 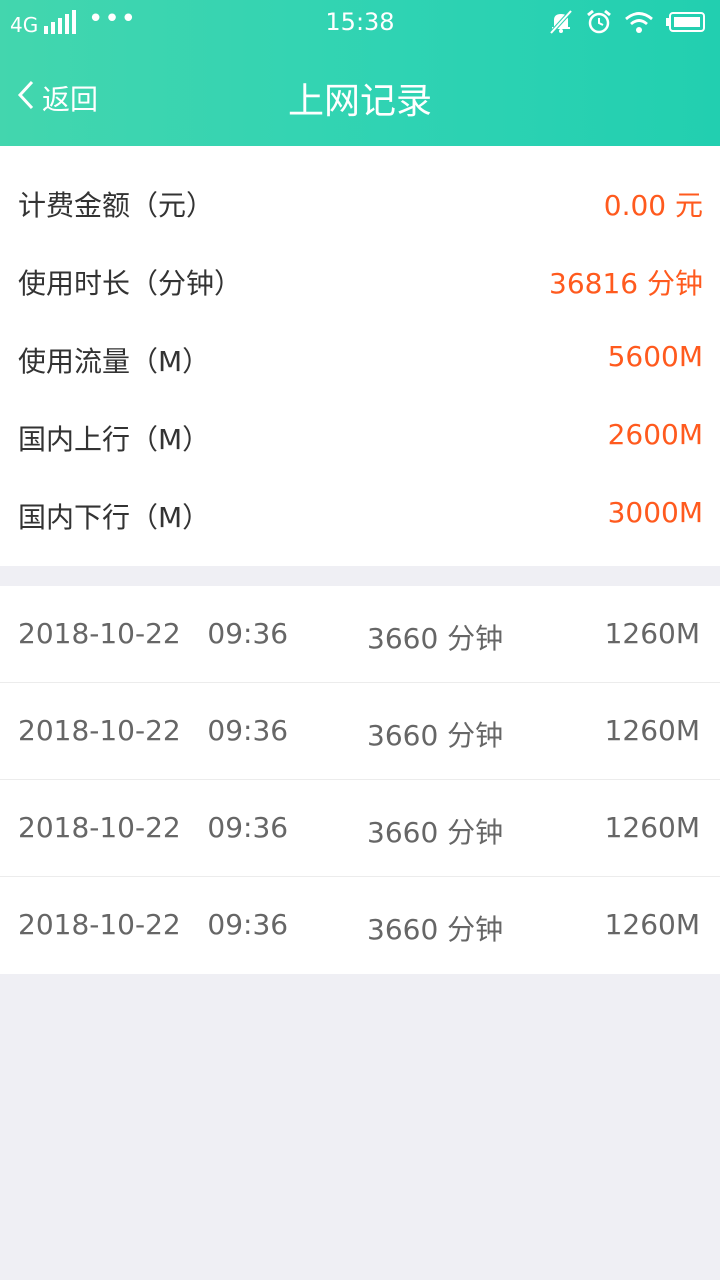 What do you see at coordinates (360, 24) in the screenshot?
I see `status-bar: 4G ••• 15:38` at bounding box center [360, 24].